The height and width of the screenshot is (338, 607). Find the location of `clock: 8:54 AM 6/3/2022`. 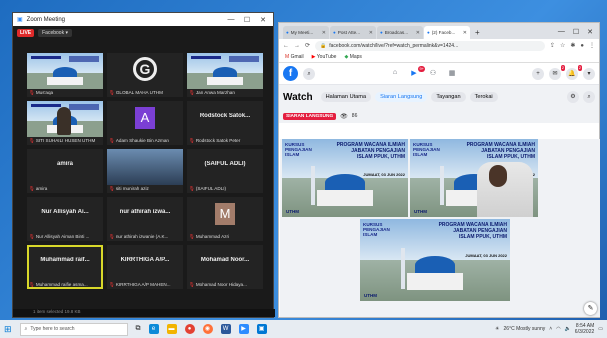

clock: 8:54 AM 6/3/2022 is located at coordinates (584, 329).